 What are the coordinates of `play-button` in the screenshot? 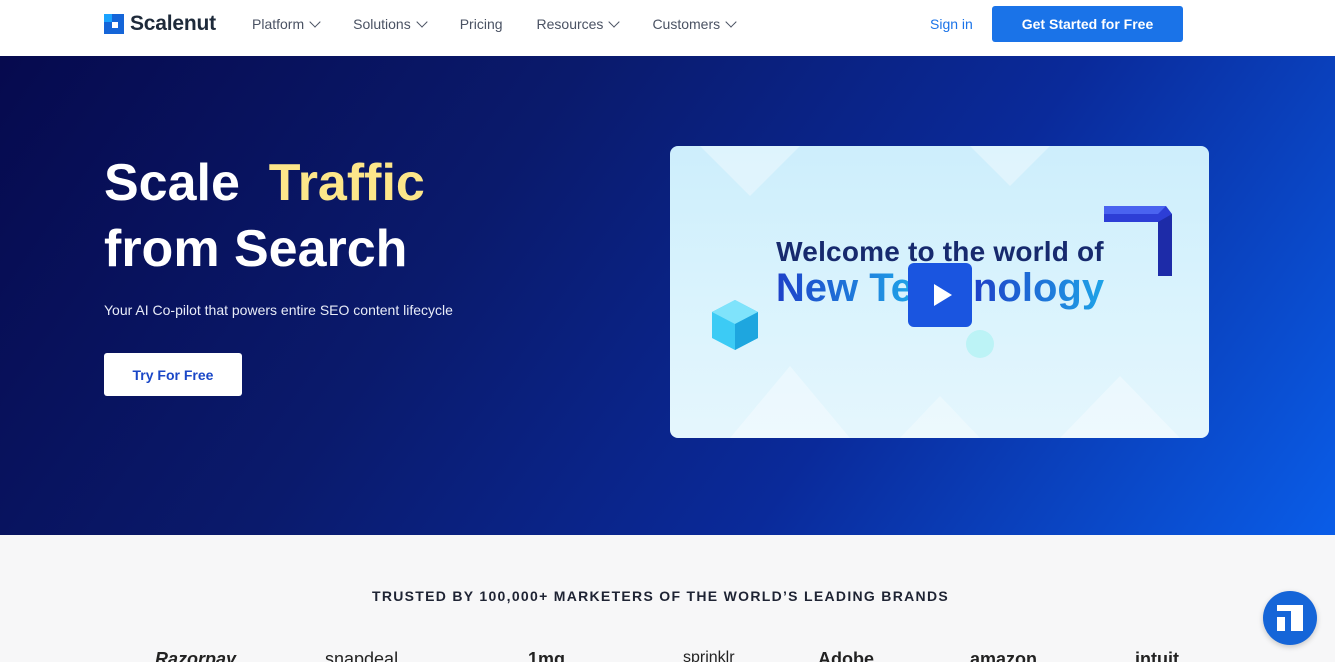 It's located at (940, 295).